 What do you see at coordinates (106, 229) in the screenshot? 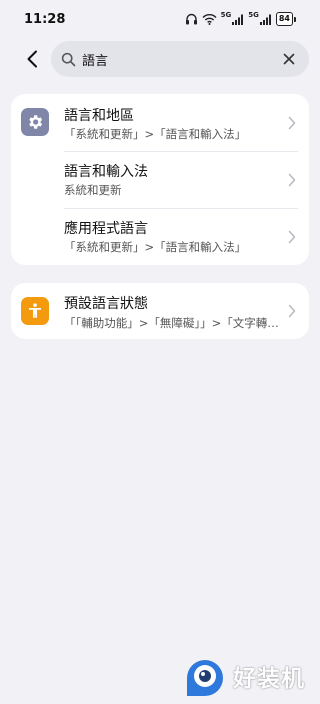
I see `result-title: 應用程式語言` at bounding box center [106, 229].